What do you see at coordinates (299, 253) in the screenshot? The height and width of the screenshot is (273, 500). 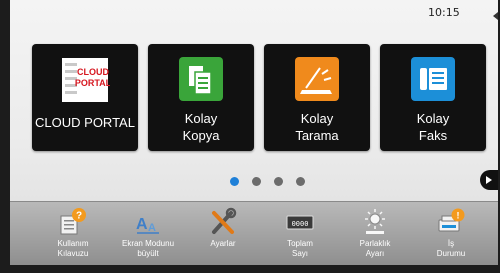 I see `label-line2: Sayı` at bounding box center [299, 253].